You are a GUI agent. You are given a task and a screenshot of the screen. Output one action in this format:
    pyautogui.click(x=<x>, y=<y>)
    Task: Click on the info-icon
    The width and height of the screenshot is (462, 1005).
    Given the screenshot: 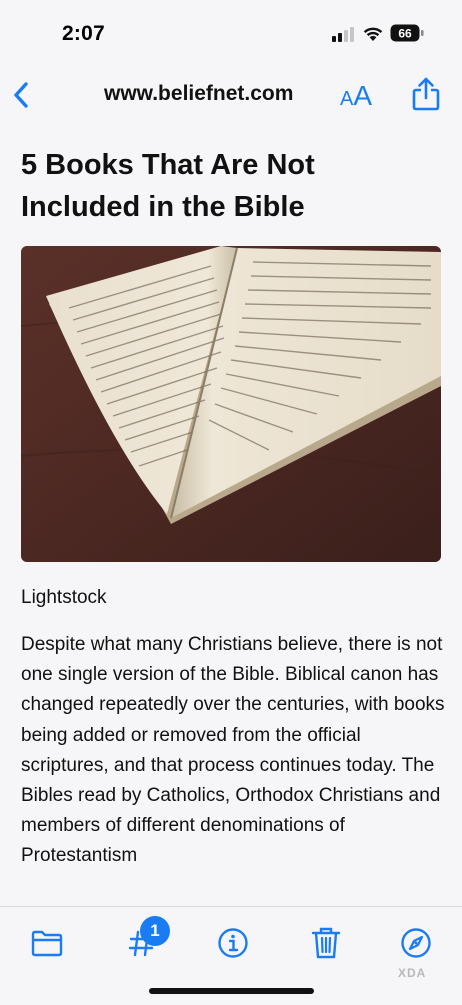 What is the action you would take?
    pyautogui.click(x=233, y=943)
    